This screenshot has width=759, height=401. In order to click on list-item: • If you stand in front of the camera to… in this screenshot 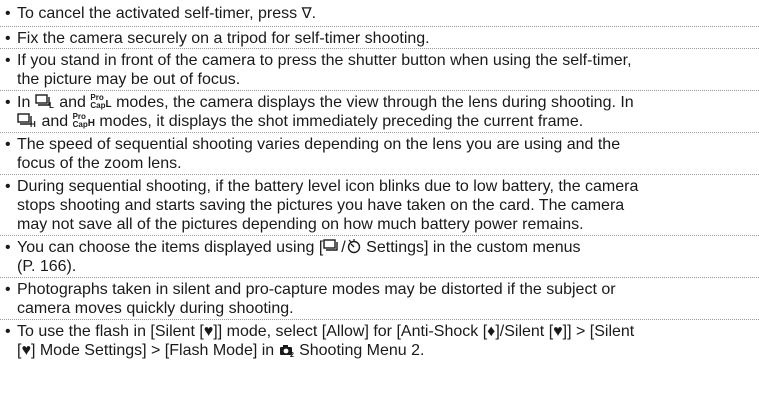, I will do `click(379, 70)`.